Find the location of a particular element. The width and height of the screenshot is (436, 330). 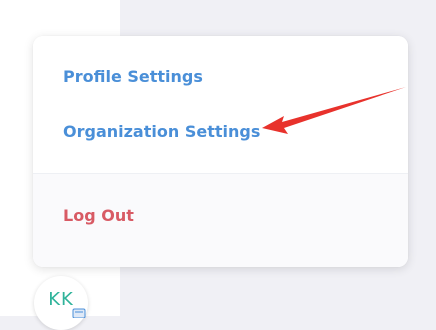

log-out-link: Log Out is located at coordinates (98, 216).